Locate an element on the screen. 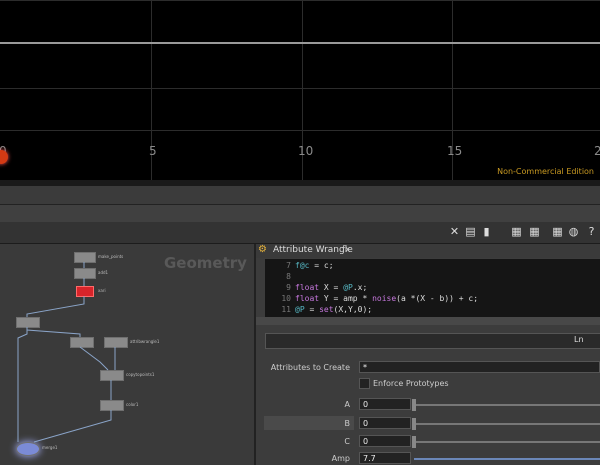 Image resolution: width=600 pixels, height=465 pixels. param-c-label: C is located at coordinates (347, 441).